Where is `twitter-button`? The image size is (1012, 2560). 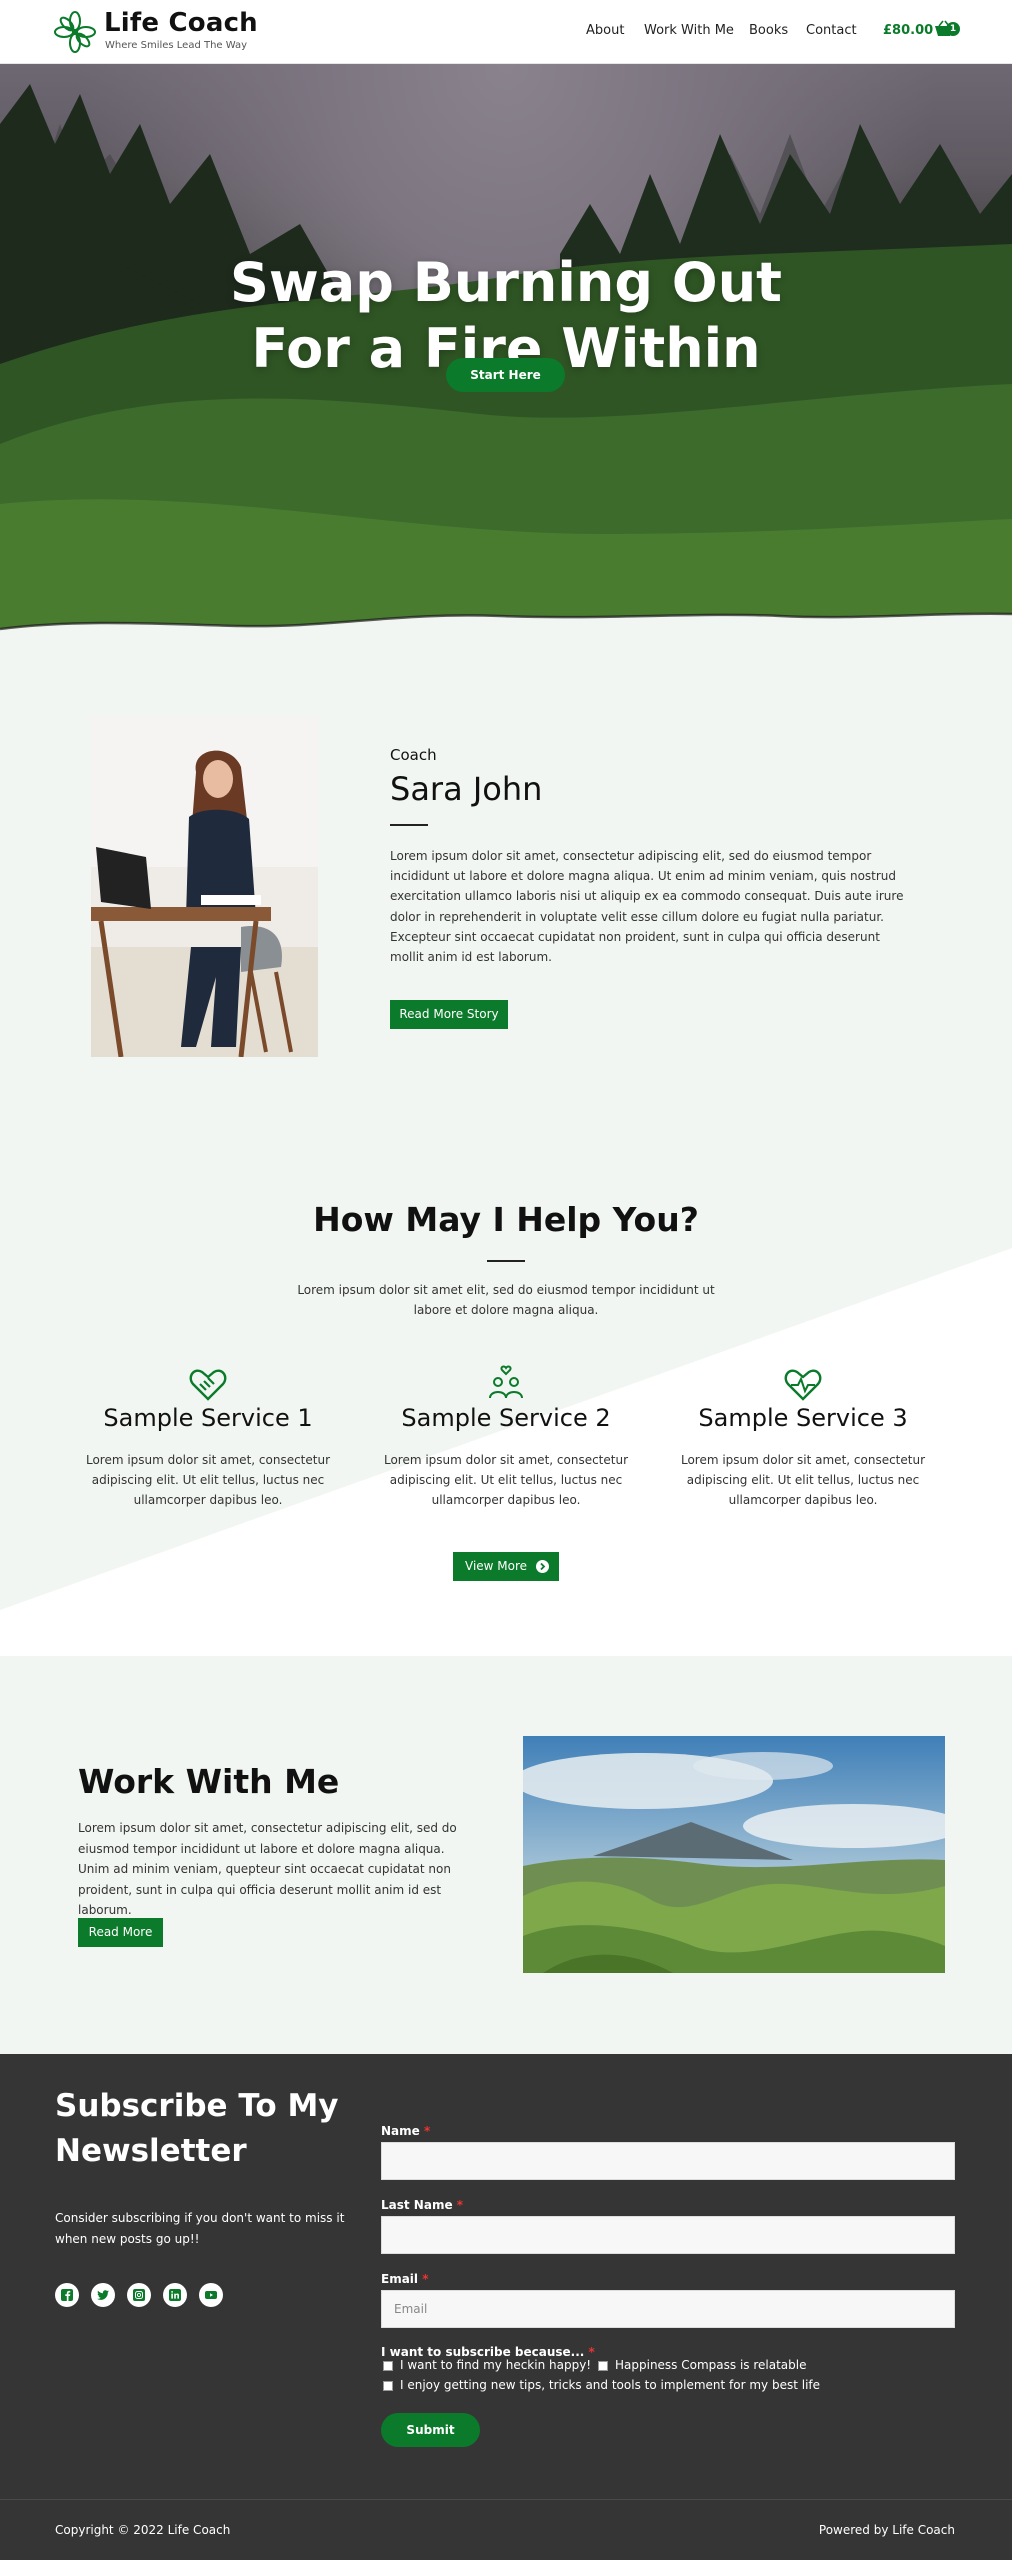 twitter-button is located at coordinates (103, 2295).